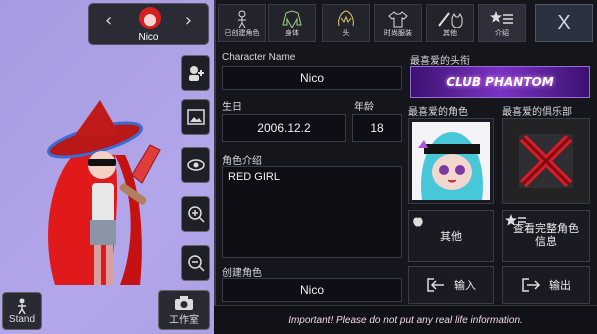 The image size is (597, 334). I want to click on tab-other: 其他, so click(450, 23).